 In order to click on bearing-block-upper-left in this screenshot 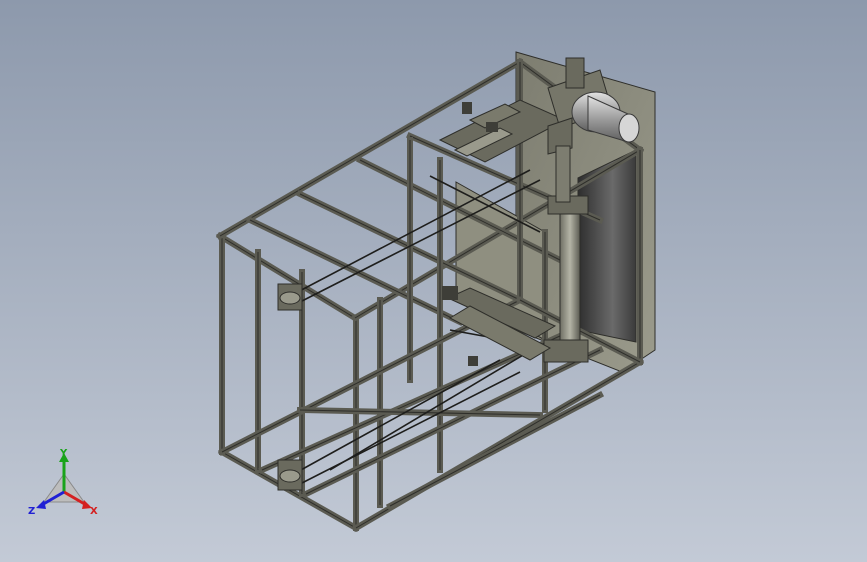, I will do `click(290, 297)`.